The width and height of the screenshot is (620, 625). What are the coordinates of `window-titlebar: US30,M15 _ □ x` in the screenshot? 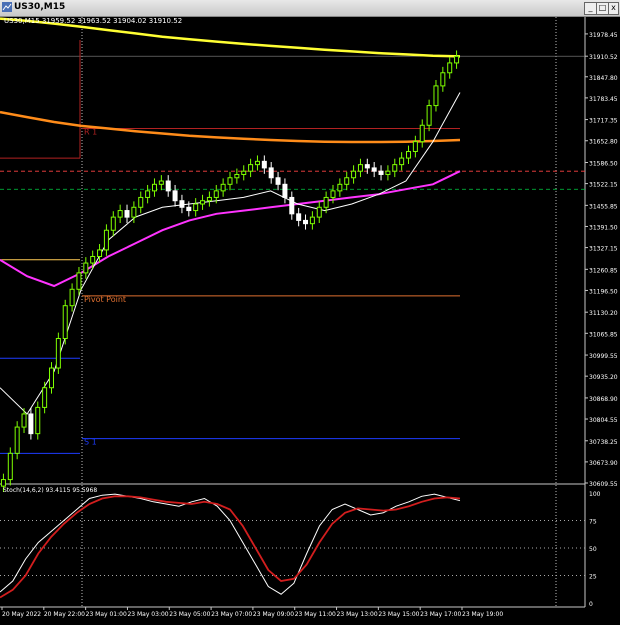 It's located at (310, 8).